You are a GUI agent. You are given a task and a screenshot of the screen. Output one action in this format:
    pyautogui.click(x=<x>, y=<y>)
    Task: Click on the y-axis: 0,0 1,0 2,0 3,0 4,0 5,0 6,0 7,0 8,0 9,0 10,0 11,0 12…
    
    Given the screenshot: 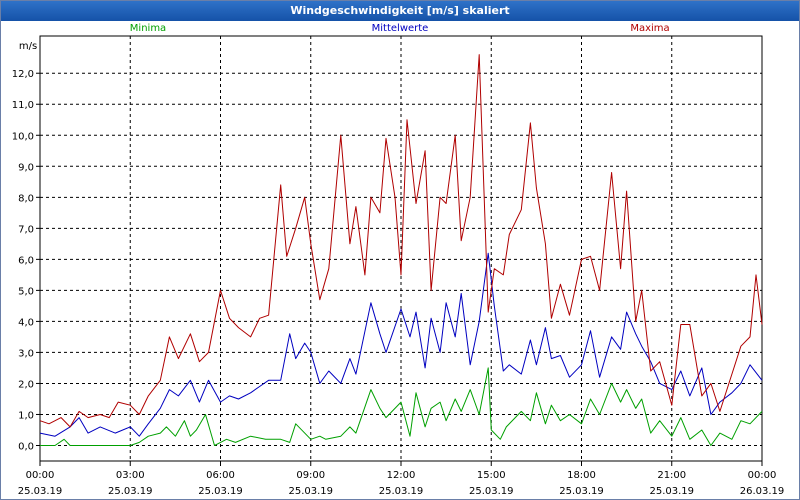 What is the action you would take?
    pyautogui.click(x=26, y=260)
    